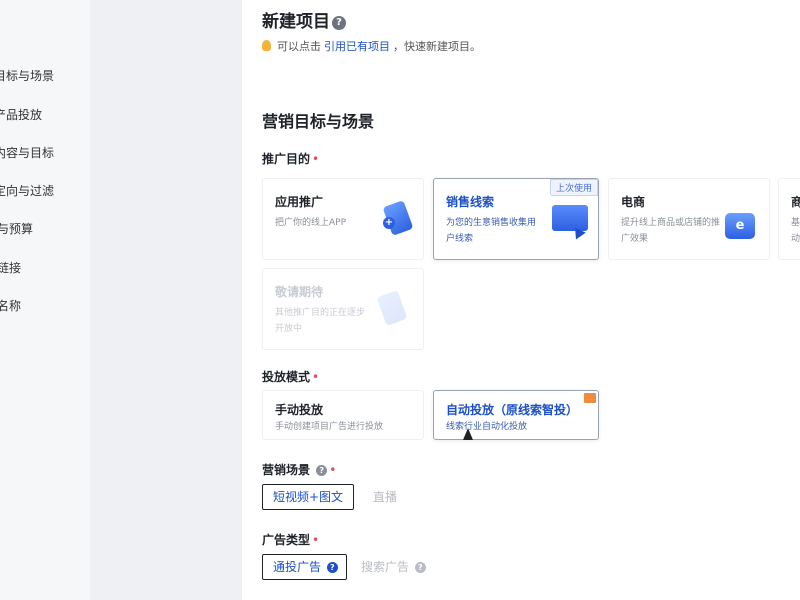 This screenshot has height=600, width=800. I want to click on page-title: 新建项目?, so click(304, 19).